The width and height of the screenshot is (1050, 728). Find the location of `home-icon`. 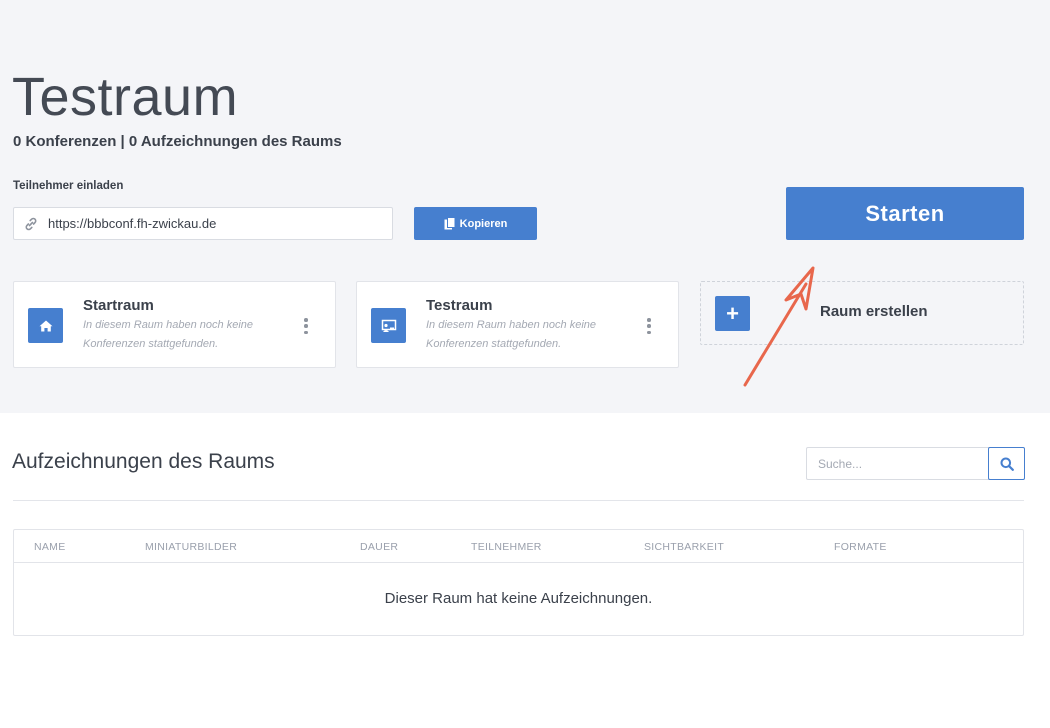

home-icon is located at coordinates (45, 325).